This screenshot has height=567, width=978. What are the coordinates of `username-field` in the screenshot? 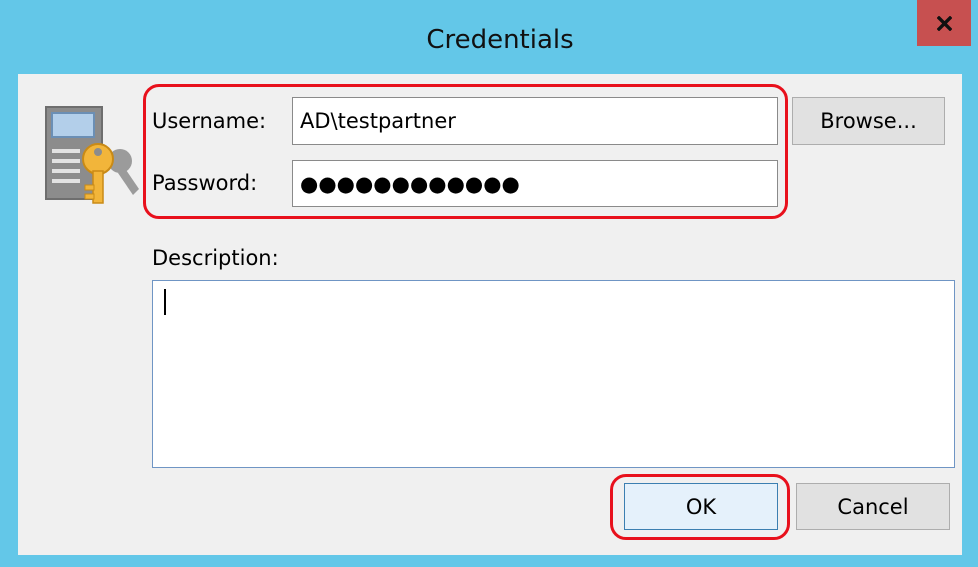 It's located at (535, 121).